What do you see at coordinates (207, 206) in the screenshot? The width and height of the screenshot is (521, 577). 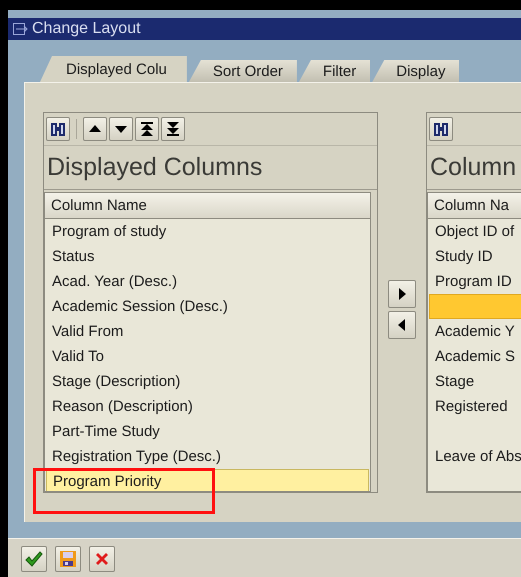 I see `column-header: Column Name` at bounding box center [207, 206].